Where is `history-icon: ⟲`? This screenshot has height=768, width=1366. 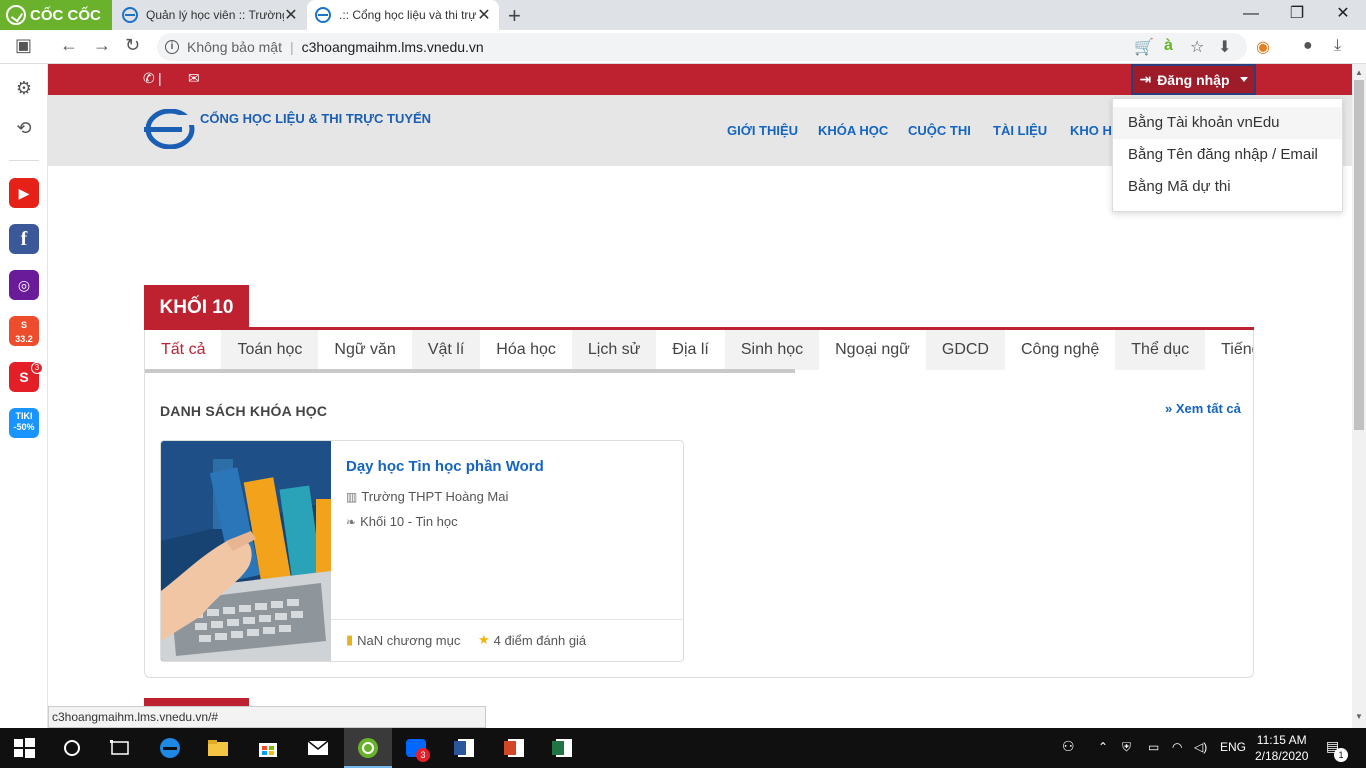
history-icon: ⟲ is located at coordinates (24, 129).